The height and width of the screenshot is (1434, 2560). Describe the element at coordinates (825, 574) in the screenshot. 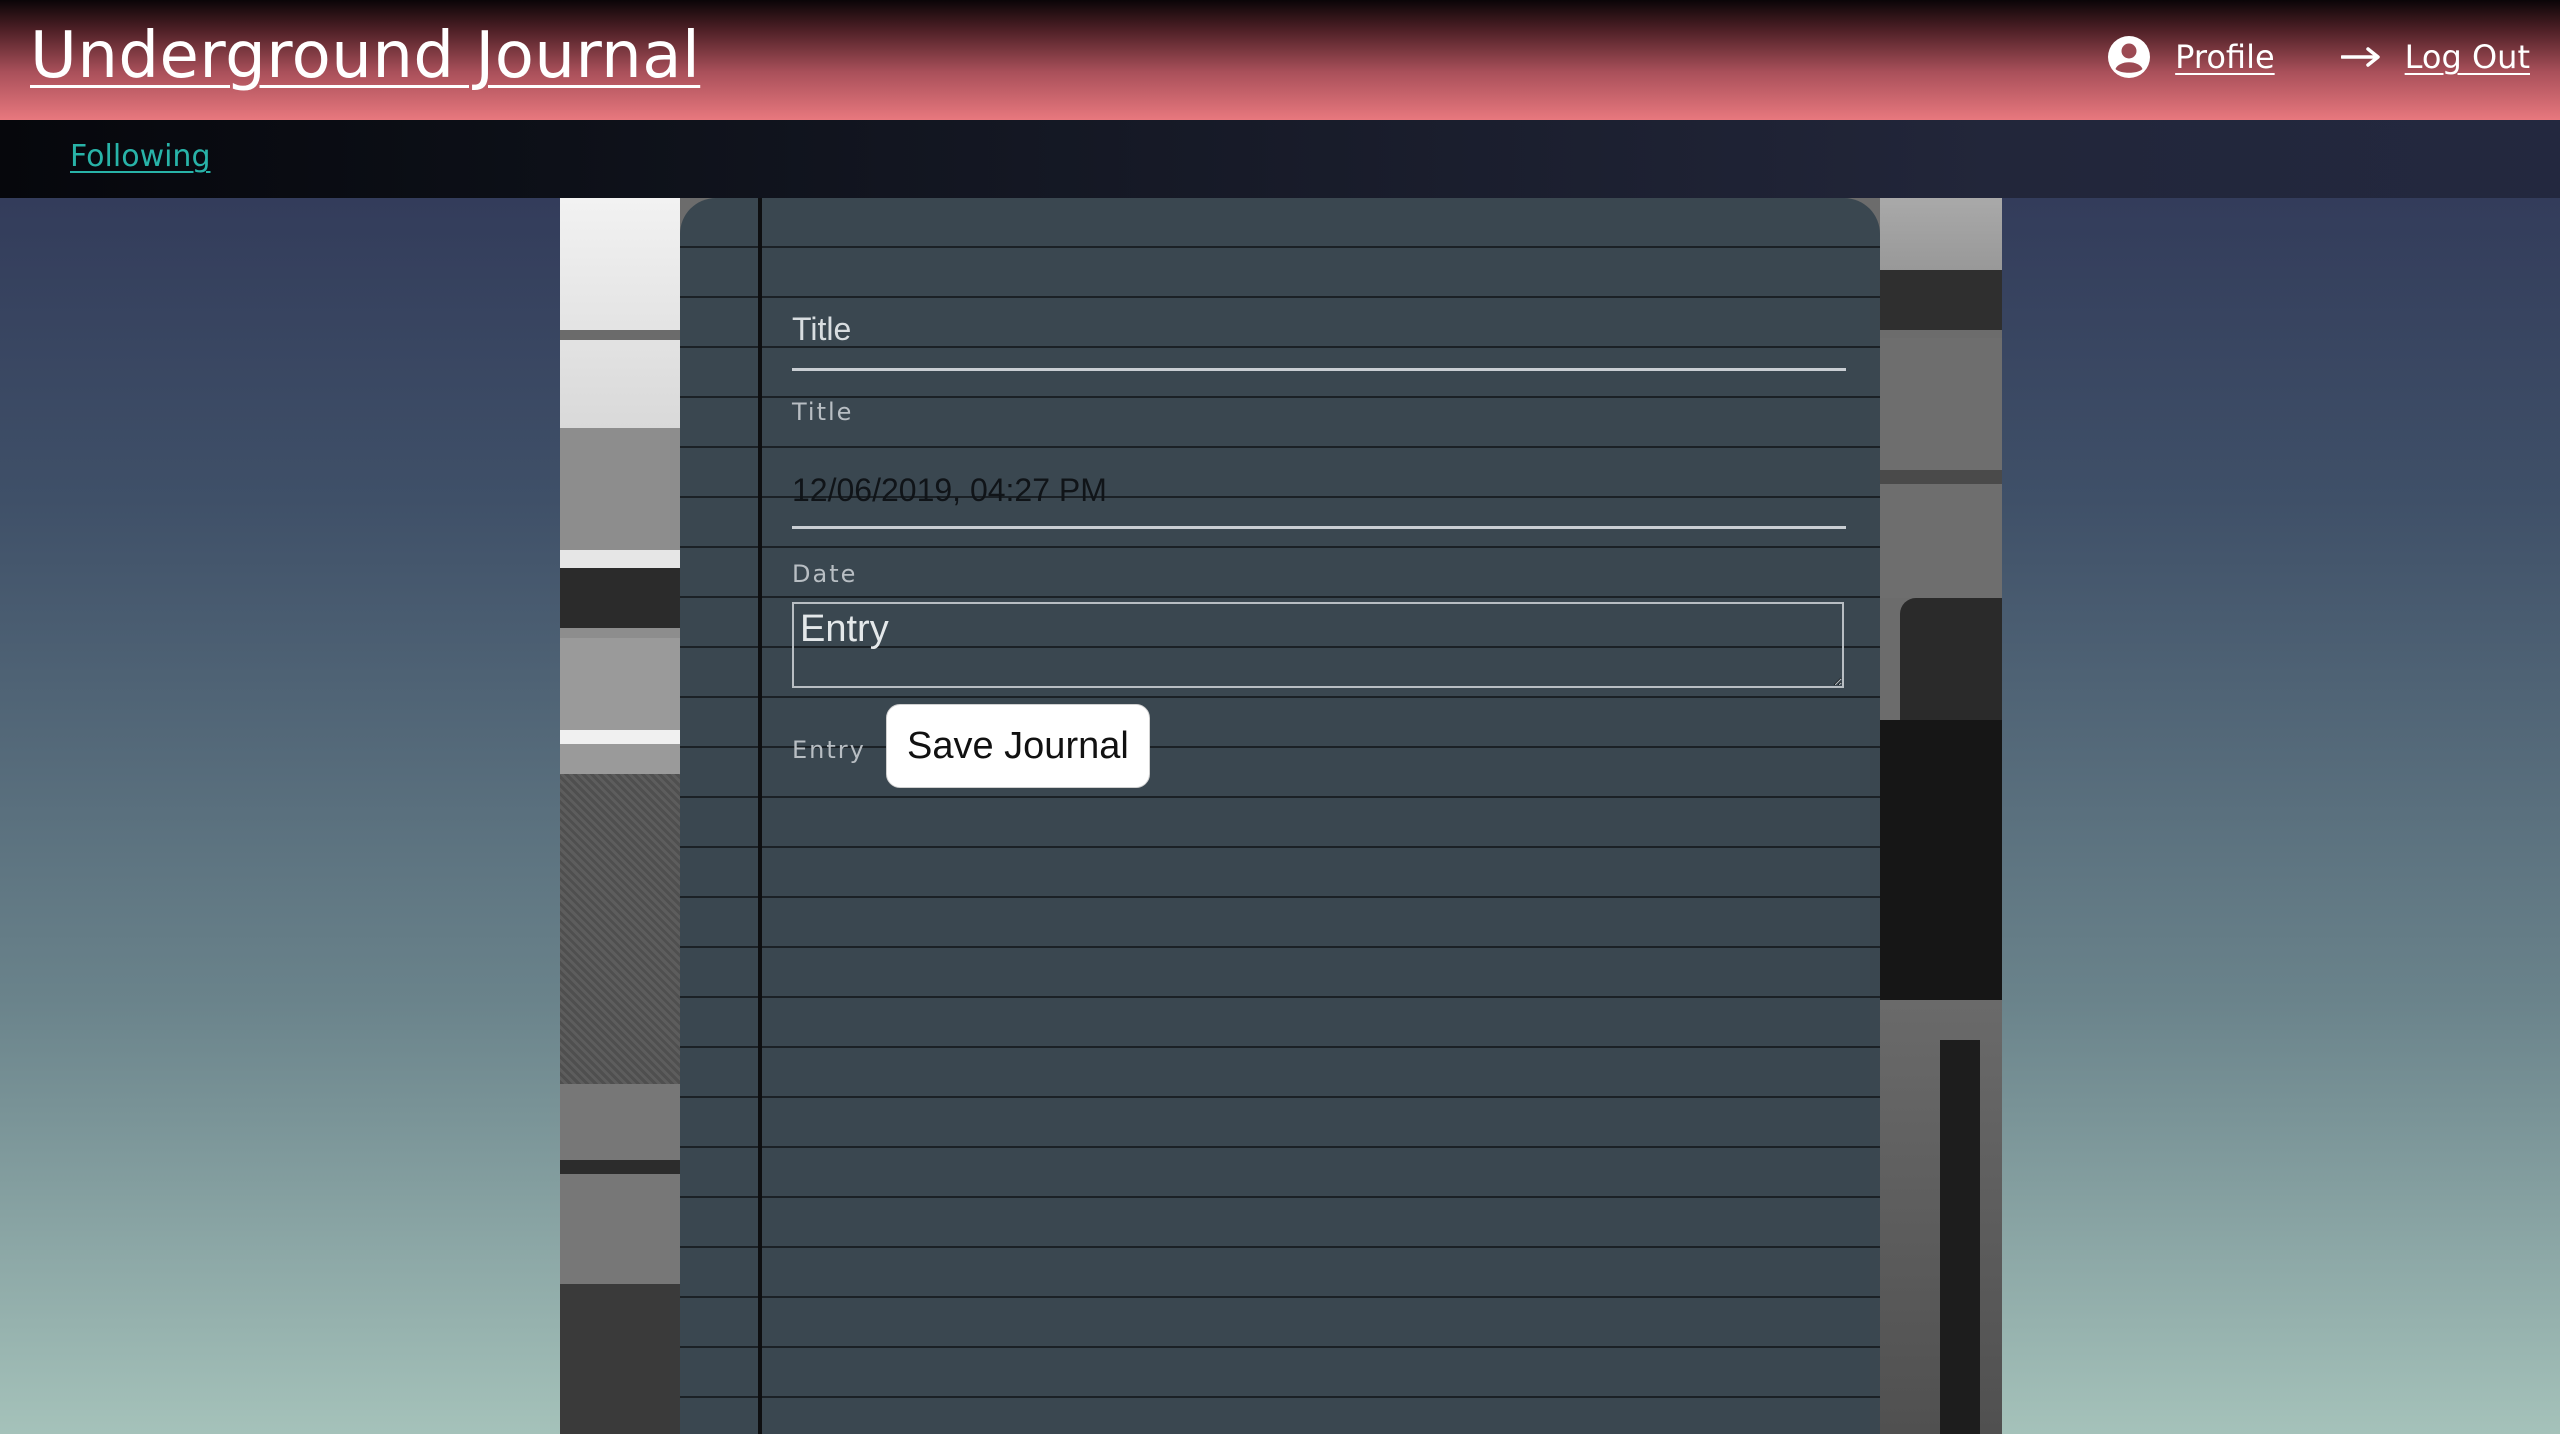

I see `date-label: Date` at that location.